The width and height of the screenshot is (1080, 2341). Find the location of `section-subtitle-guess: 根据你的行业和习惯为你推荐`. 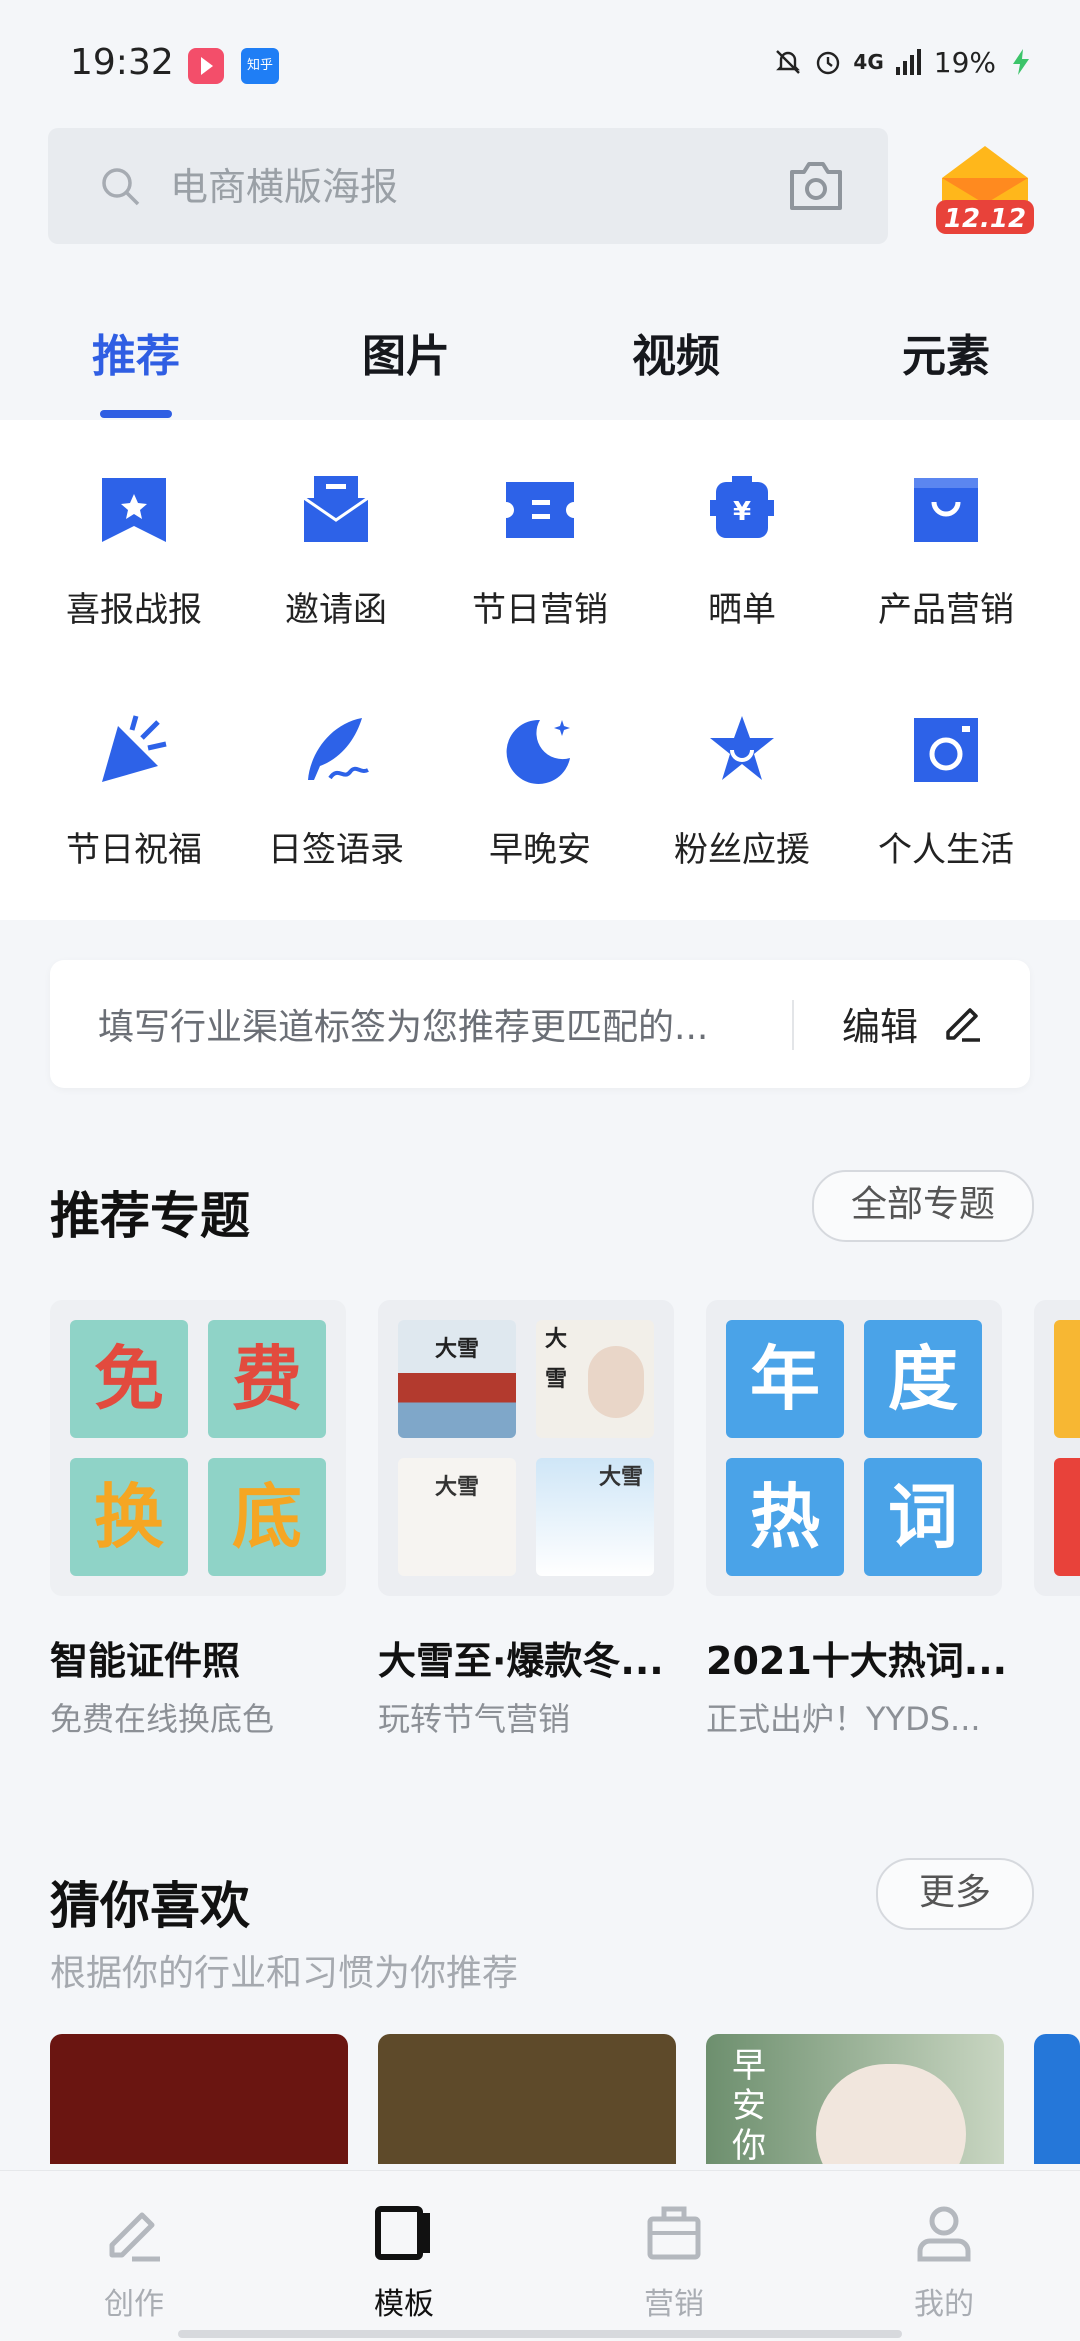

section-subtitle-guess: 根据你的行业和习惯为你推荐 is located at coordinates (284, 1973).